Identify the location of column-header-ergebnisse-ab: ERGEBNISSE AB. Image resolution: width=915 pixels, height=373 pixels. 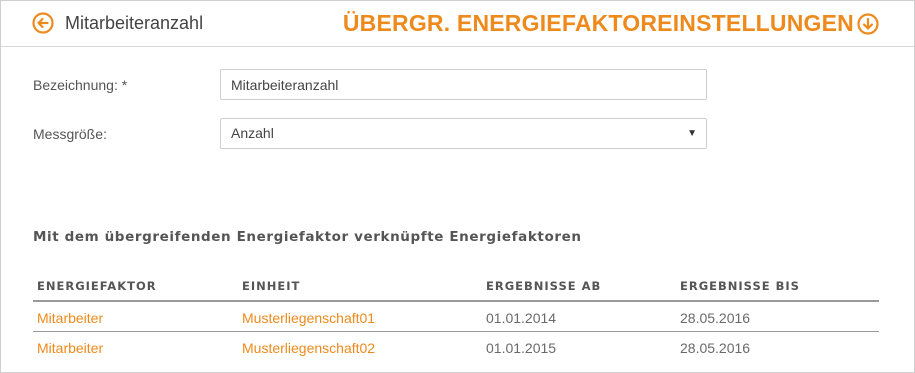
(543, 286).